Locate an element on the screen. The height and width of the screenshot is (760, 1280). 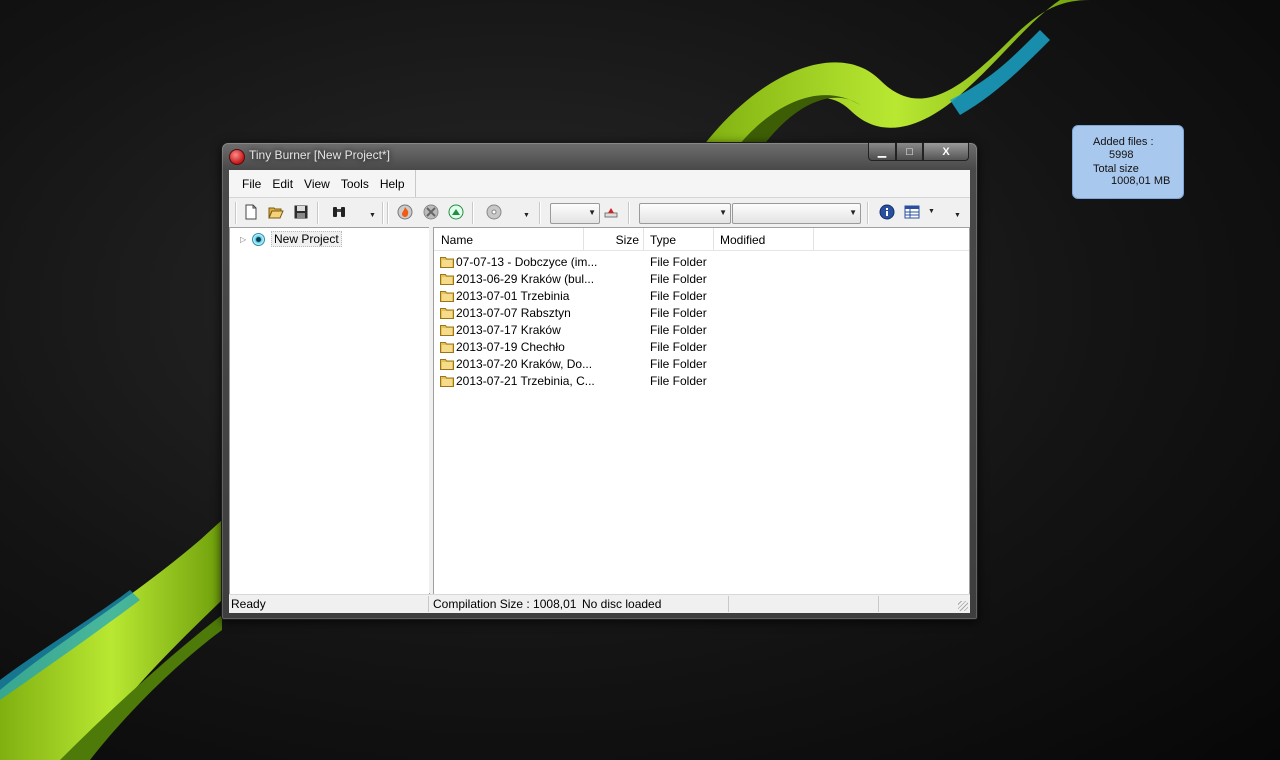
maximize-icon: □ is located at coordinates (909, 151).